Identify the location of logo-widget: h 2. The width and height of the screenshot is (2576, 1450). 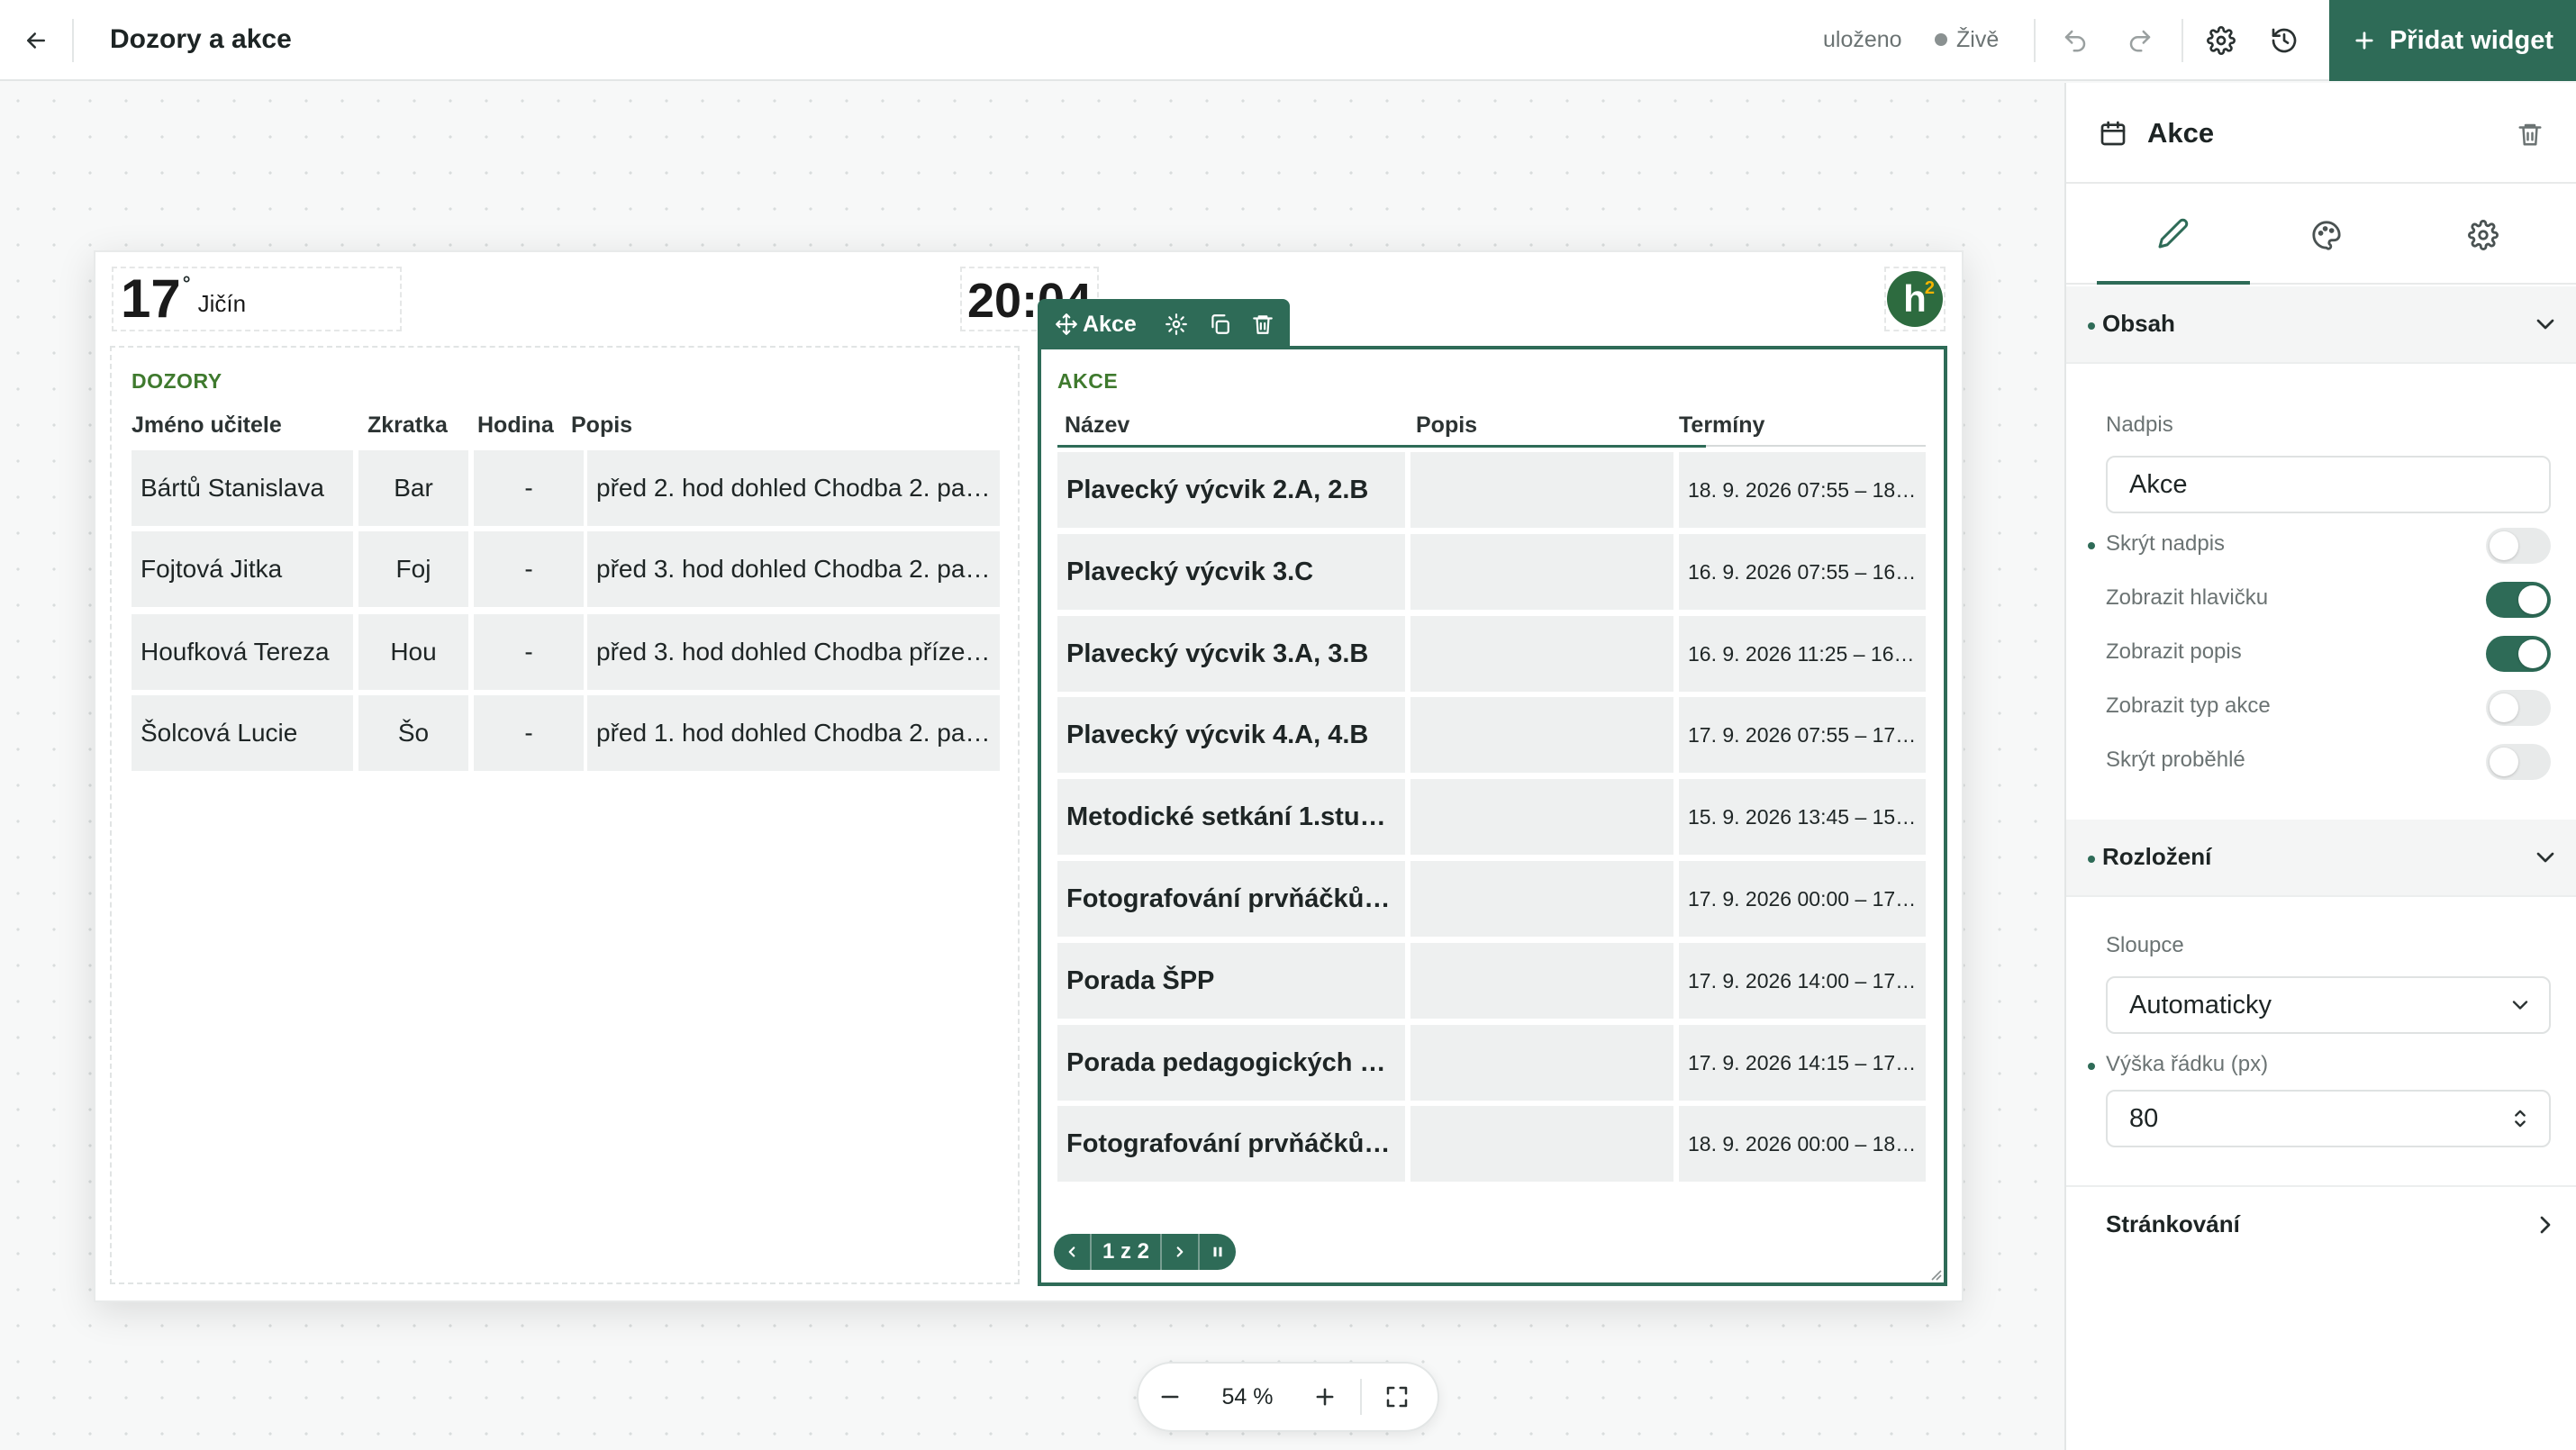
(1915, 299).